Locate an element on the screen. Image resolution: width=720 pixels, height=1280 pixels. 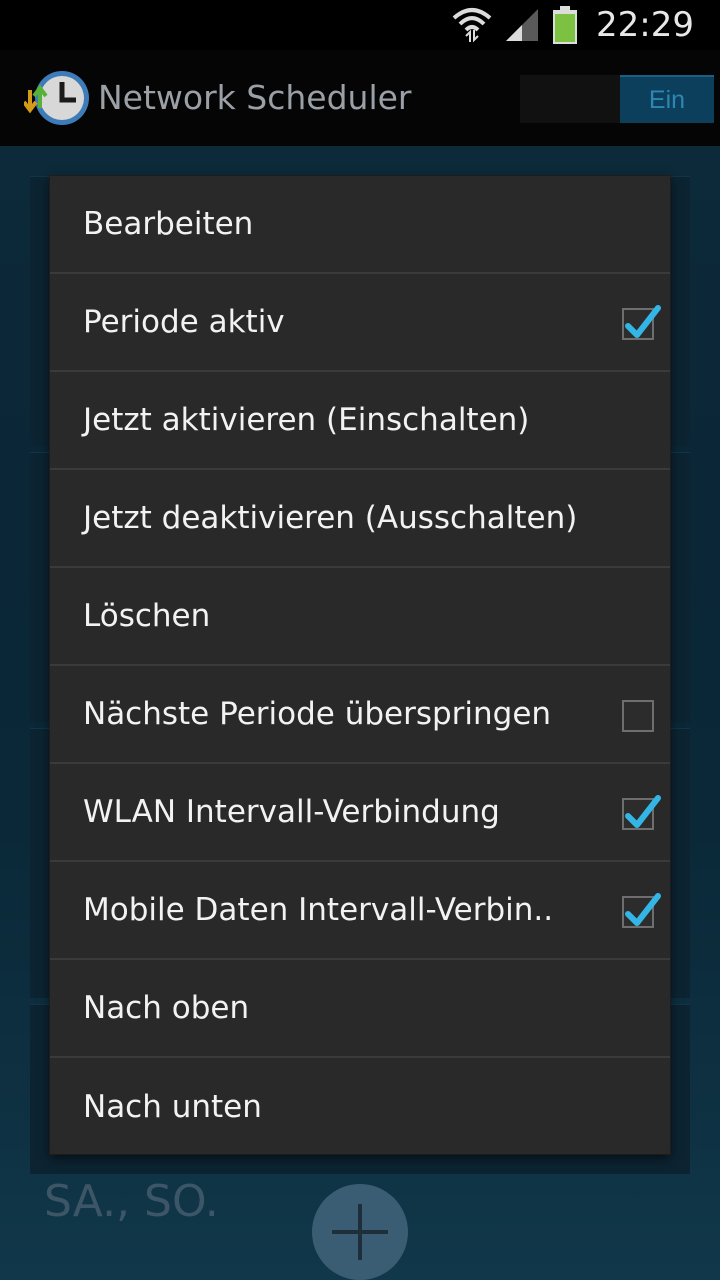
menu-item-label: WLAN Intervall-Verbindung is located at coordinates (291, 812).